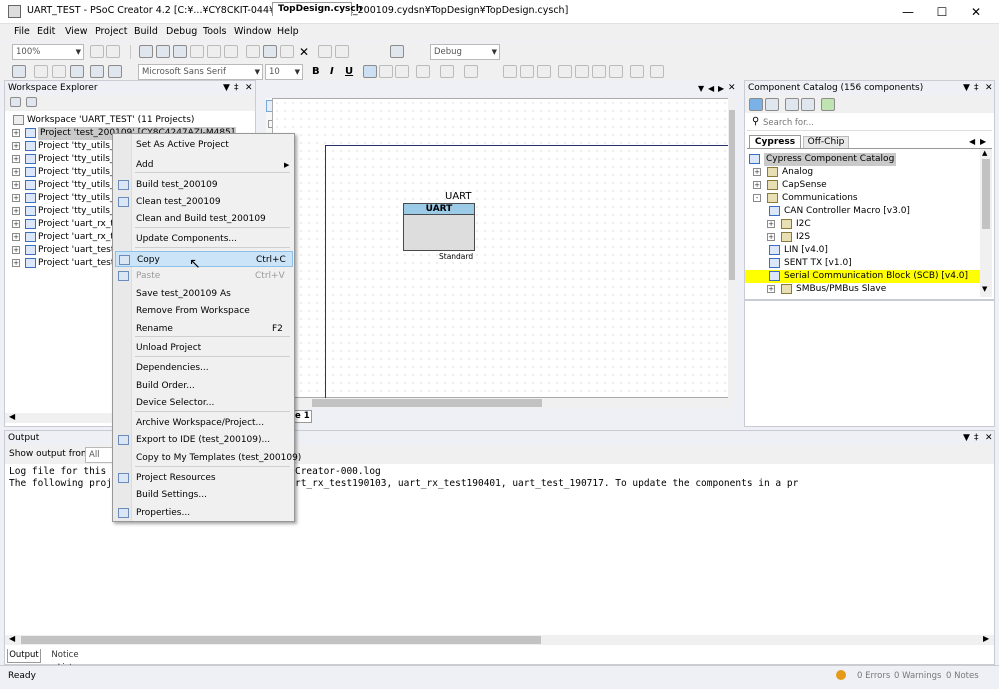 The image size is (999, 689). Describe the element at coordinates (984, 289) in the screenshot. I see `scroll-down-icon: ▼` at that location.